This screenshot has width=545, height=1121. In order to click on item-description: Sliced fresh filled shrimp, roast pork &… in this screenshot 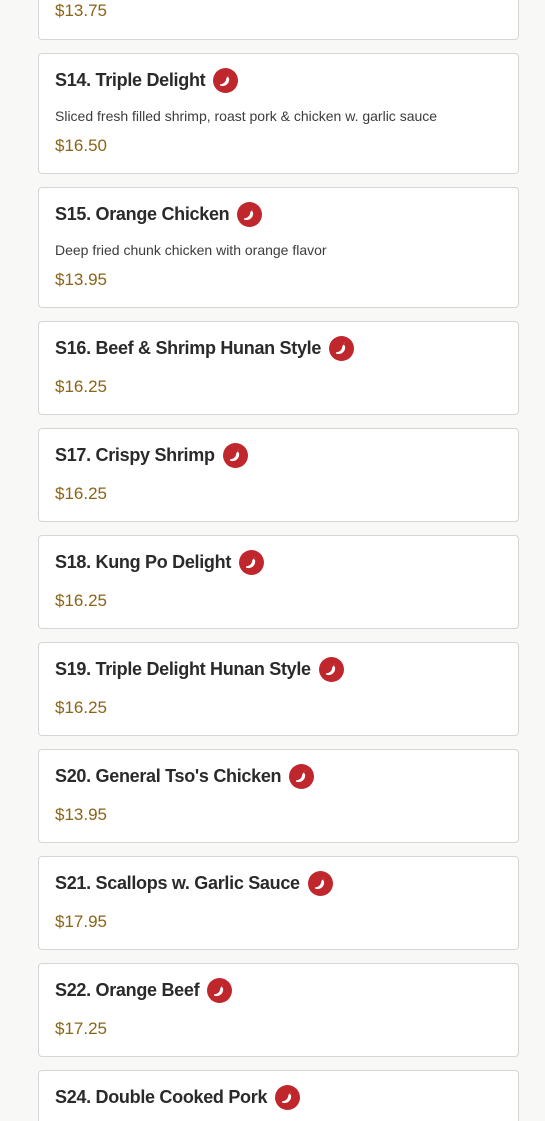, I will do `click(246, 116)`.